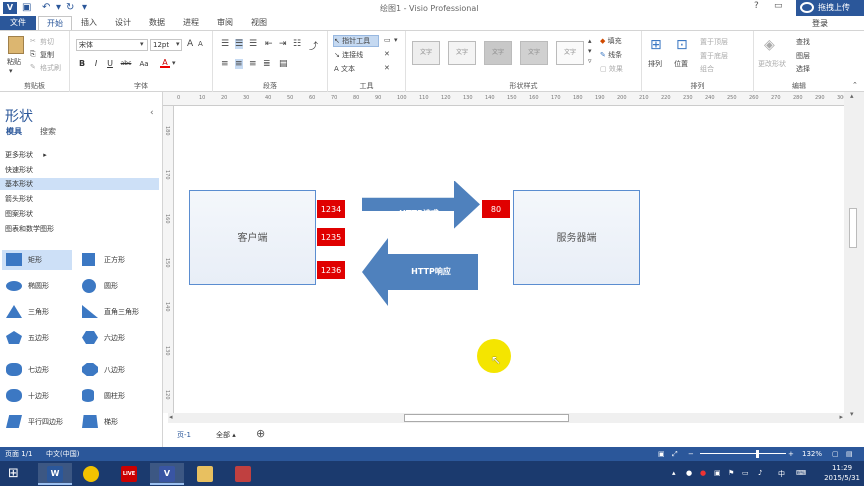  Describe the element at coordinates (33, 67) in the screenshot. I see `format-painter-icon: ✎` at that location.